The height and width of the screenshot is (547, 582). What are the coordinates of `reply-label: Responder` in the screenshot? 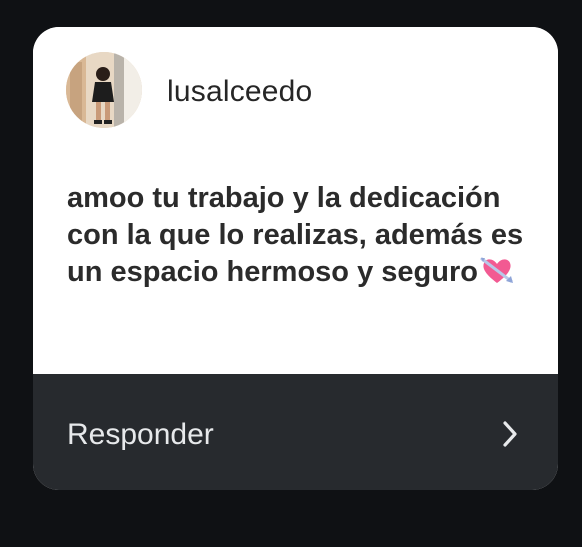 It's located at (140, 434).